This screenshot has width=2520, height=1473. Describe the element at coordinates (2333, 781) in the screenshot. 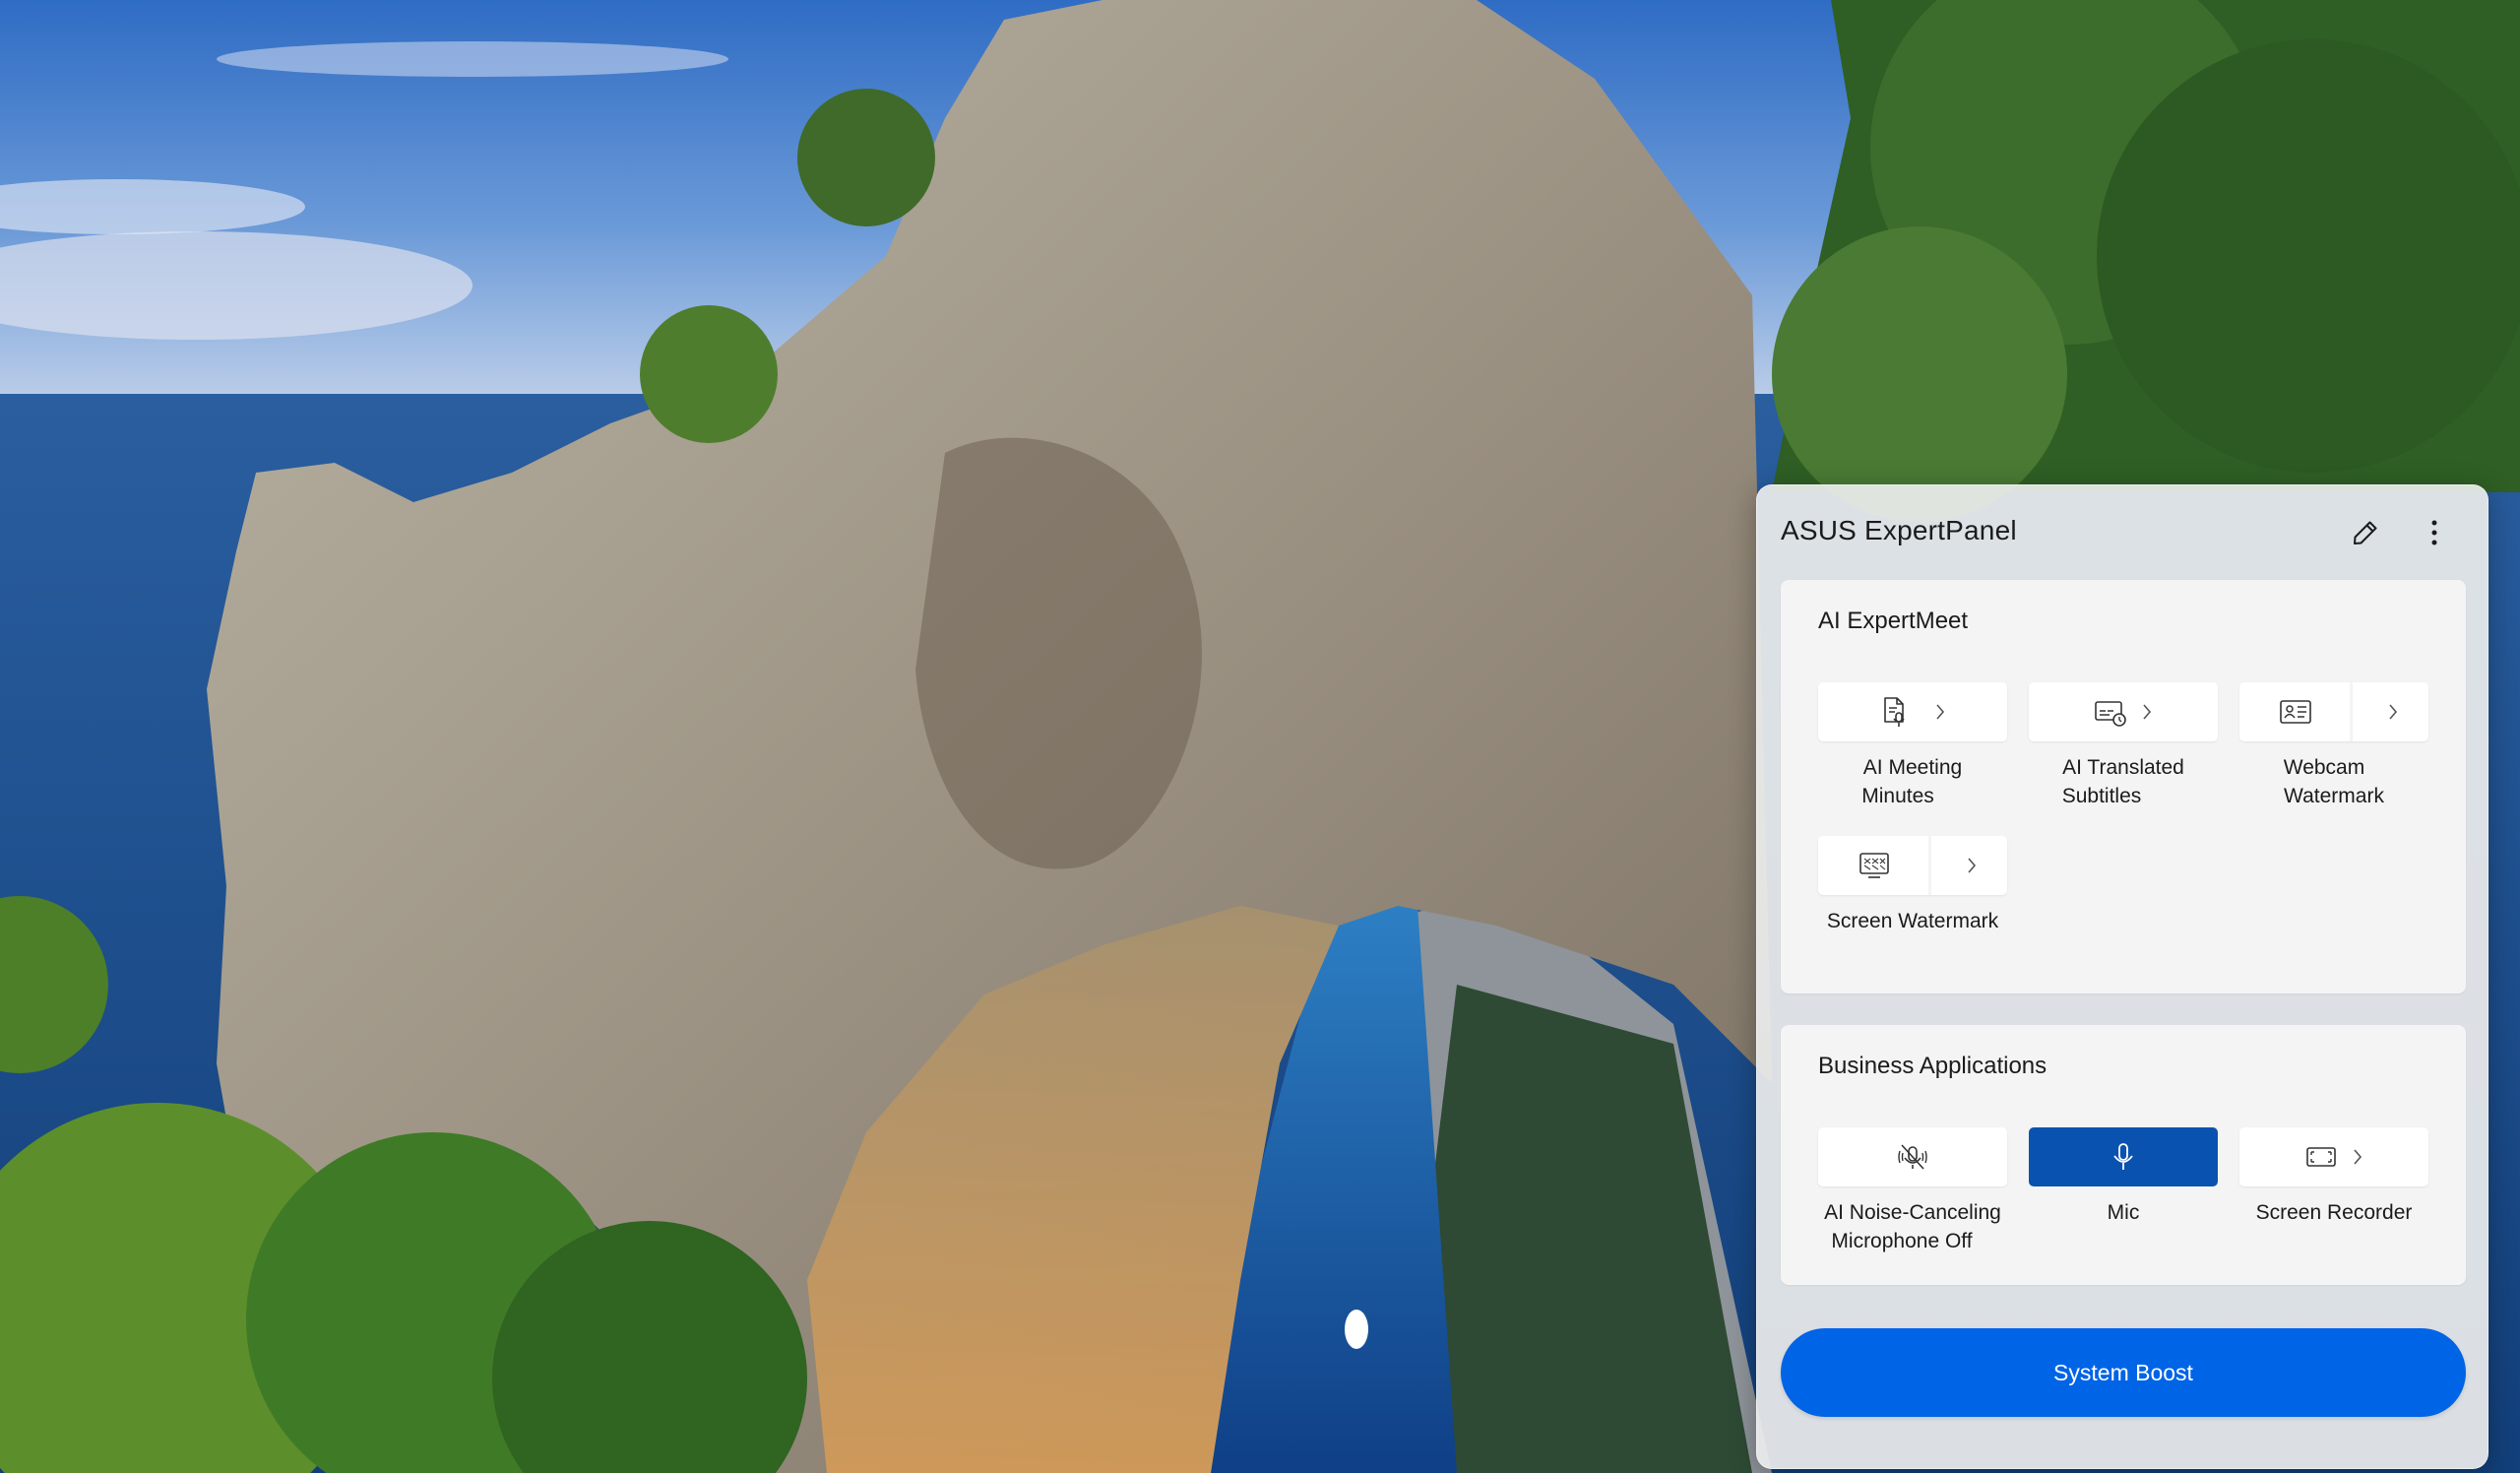

I see `tile-label: Webcam Watermark` at that location.